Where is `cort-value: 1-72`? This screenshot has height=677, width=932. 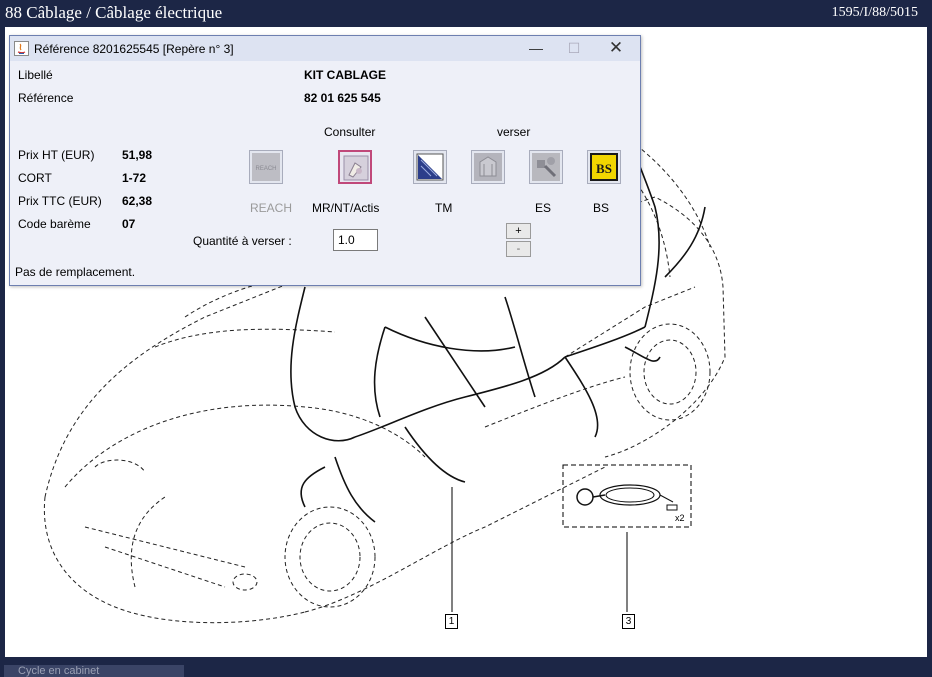
cort-value: 1-72 is located at coordinates (134, 178).